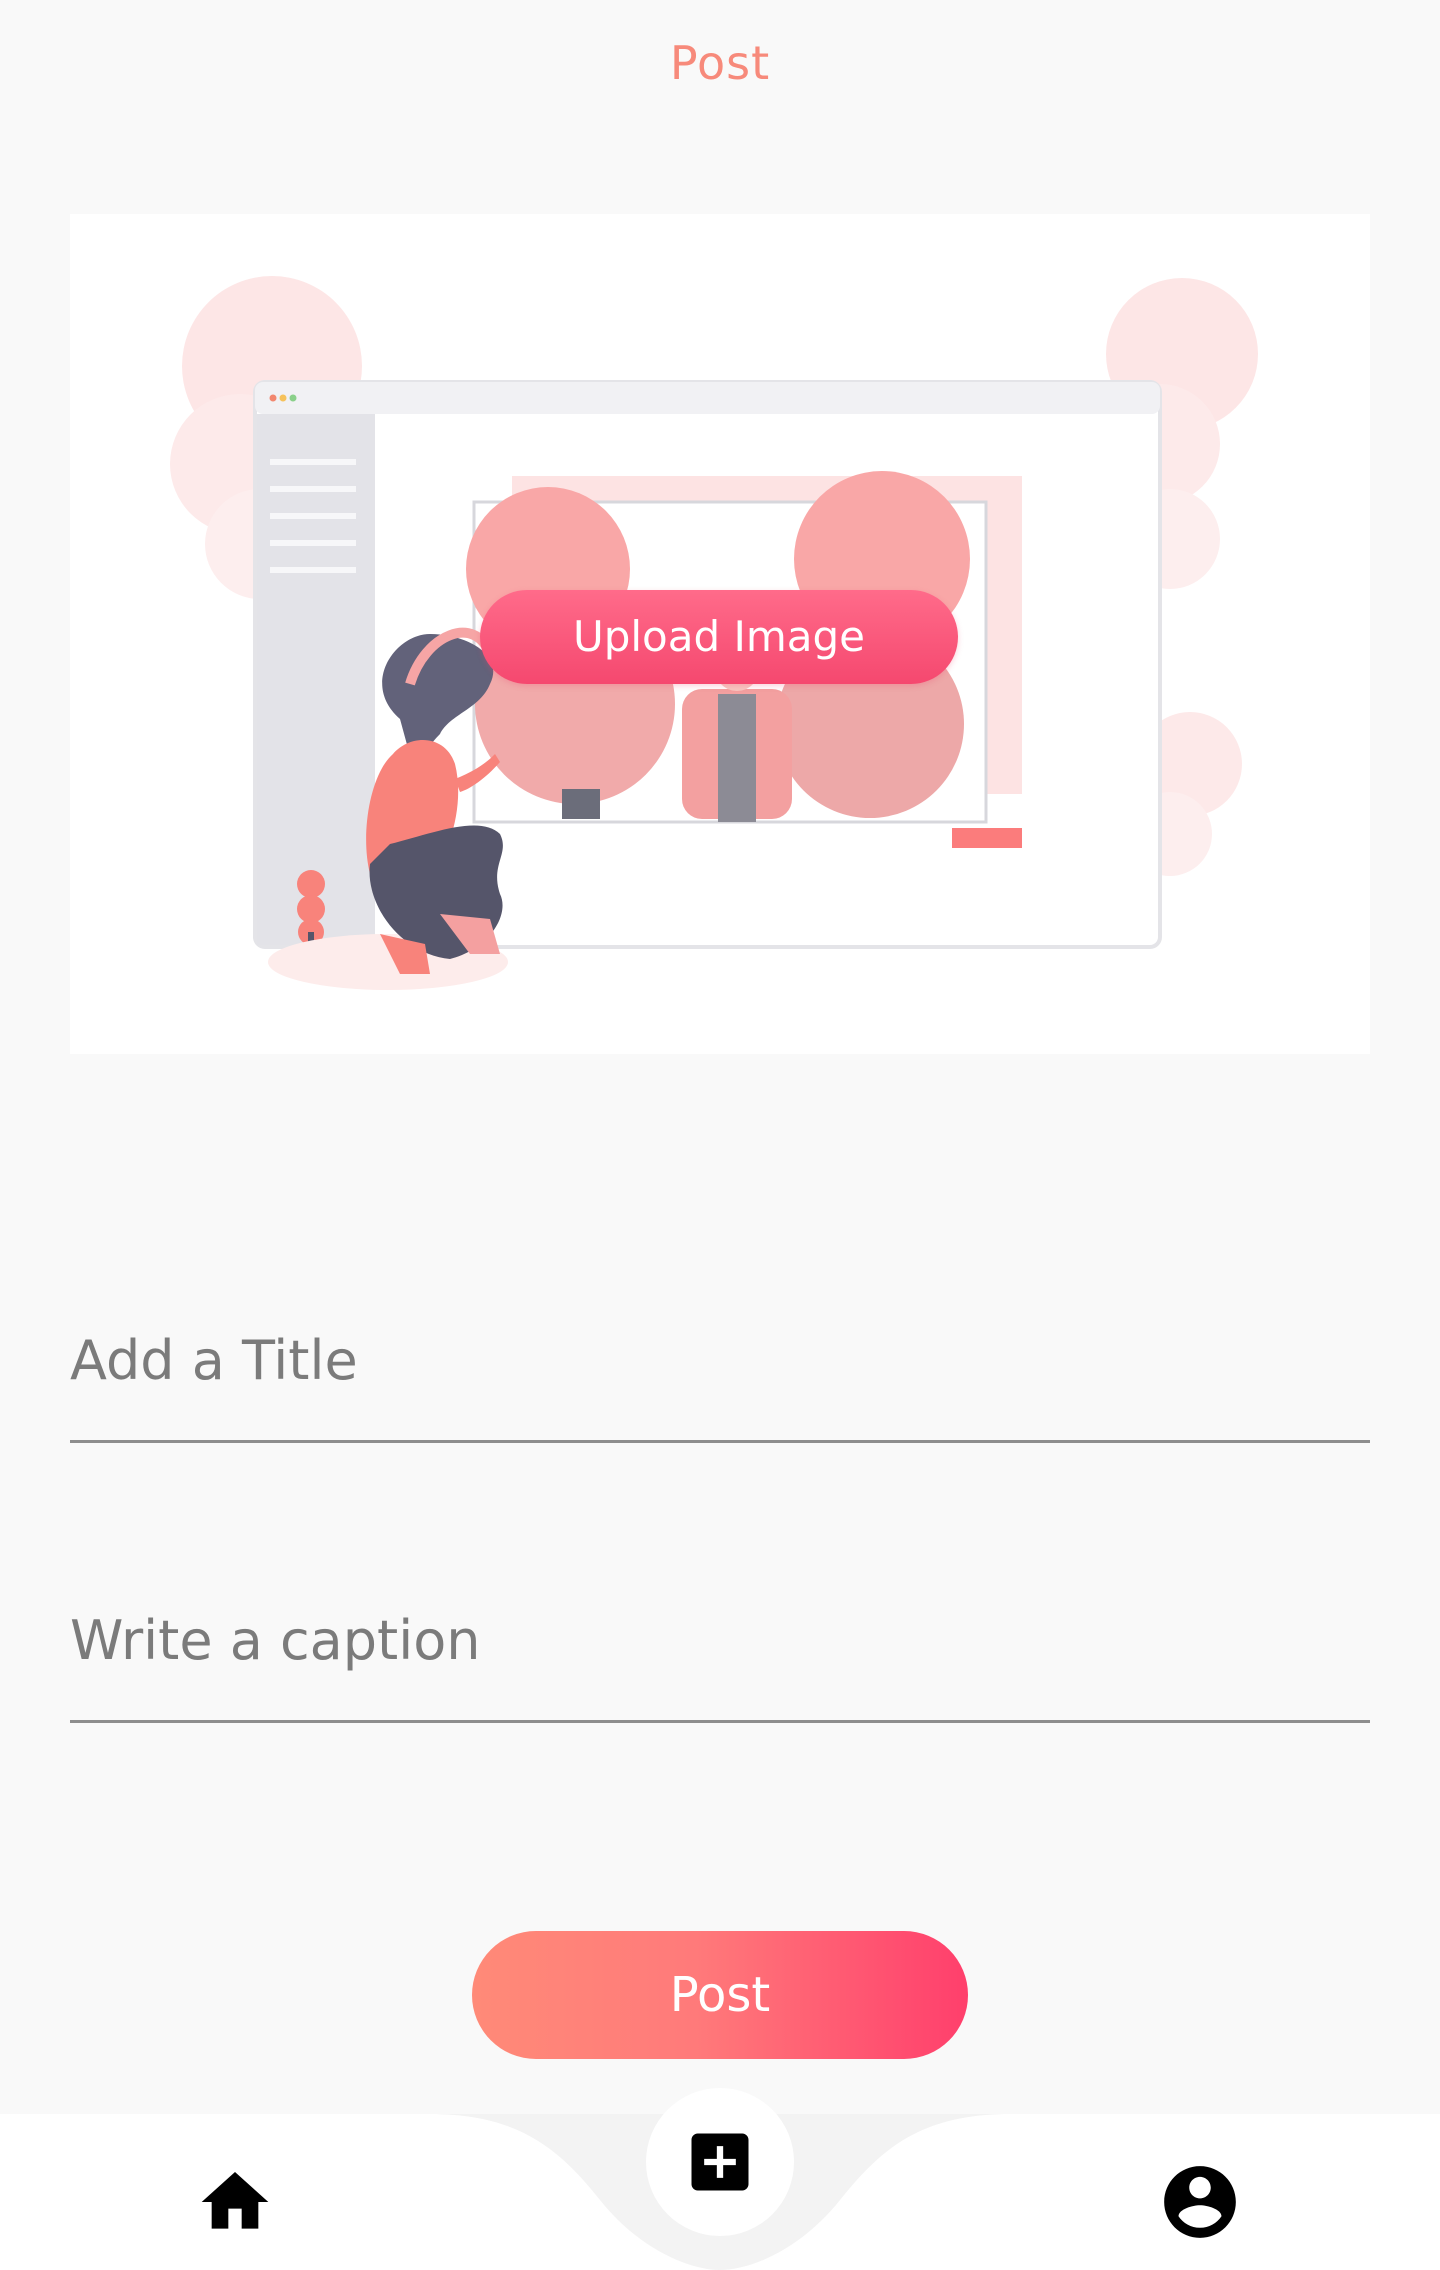 This screenshot has width=1440, height=2270. What do you see at coordinates (720, 1995) in the screenshot?
I see `post-button: Post` at bounding box center [720, 1995].